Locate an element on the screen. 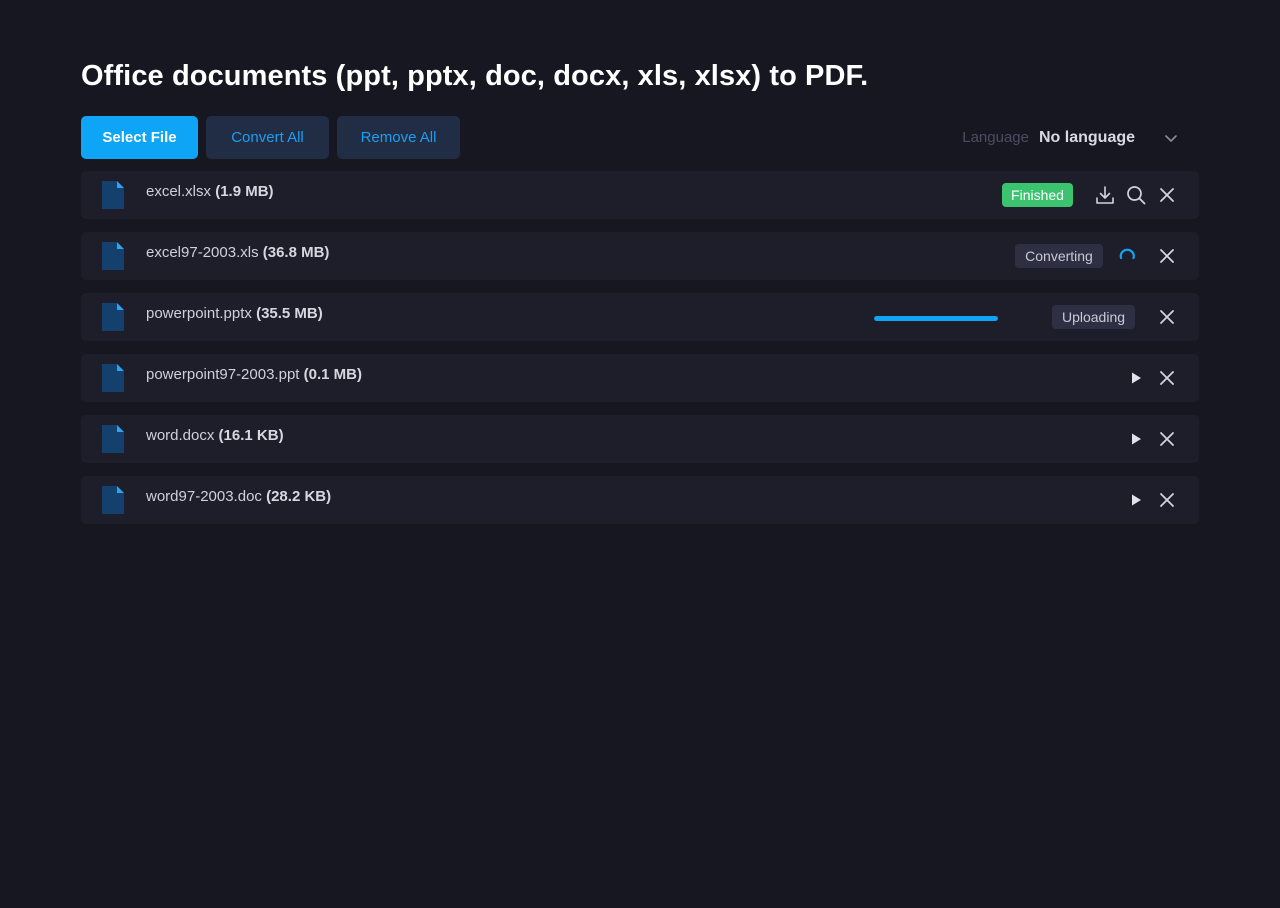 Image resolution: width=1280 pixels, height=908 pixels. file-name: powerpoint97-2003.ppt is located at coordinates (223, 374).